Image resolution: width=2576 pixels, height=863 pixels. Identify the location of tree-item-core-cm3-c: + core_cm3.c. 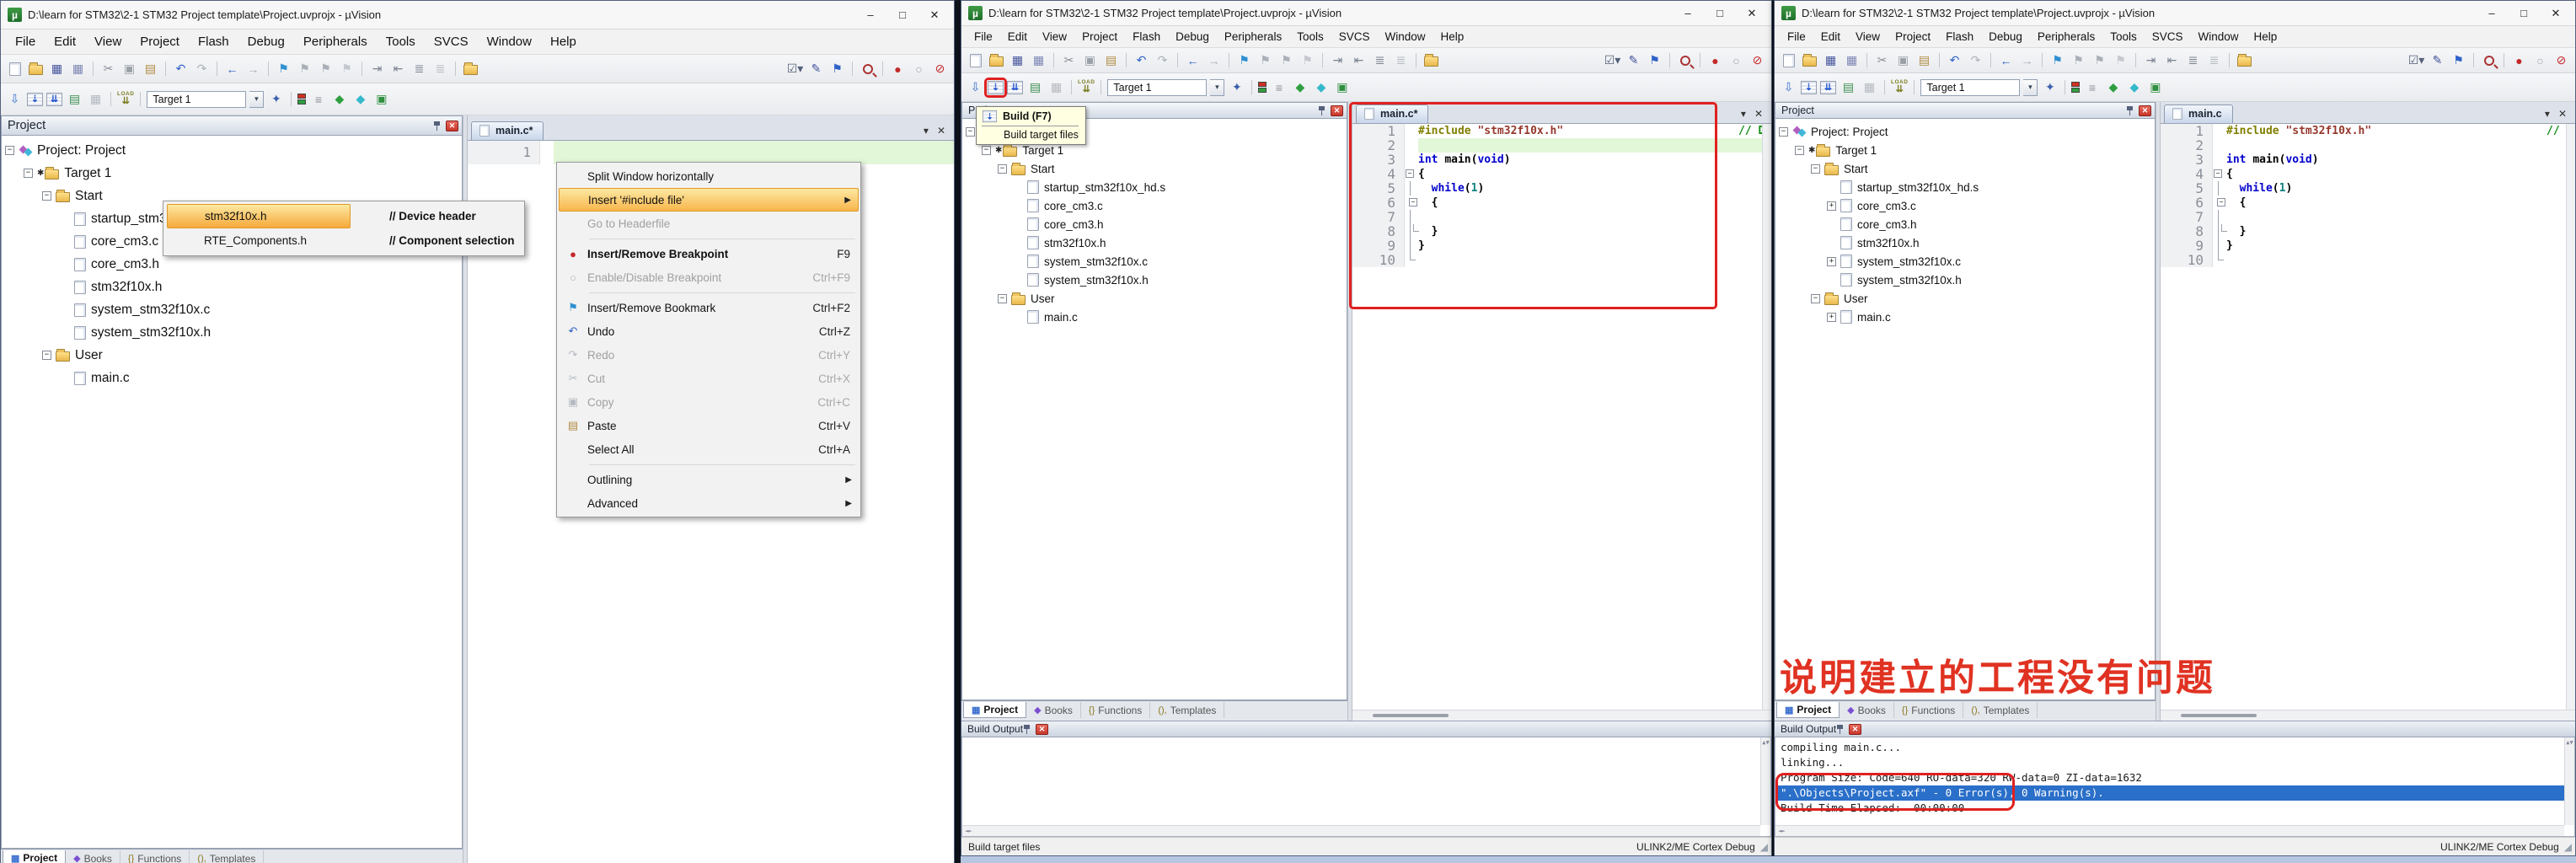
(1967, 205).